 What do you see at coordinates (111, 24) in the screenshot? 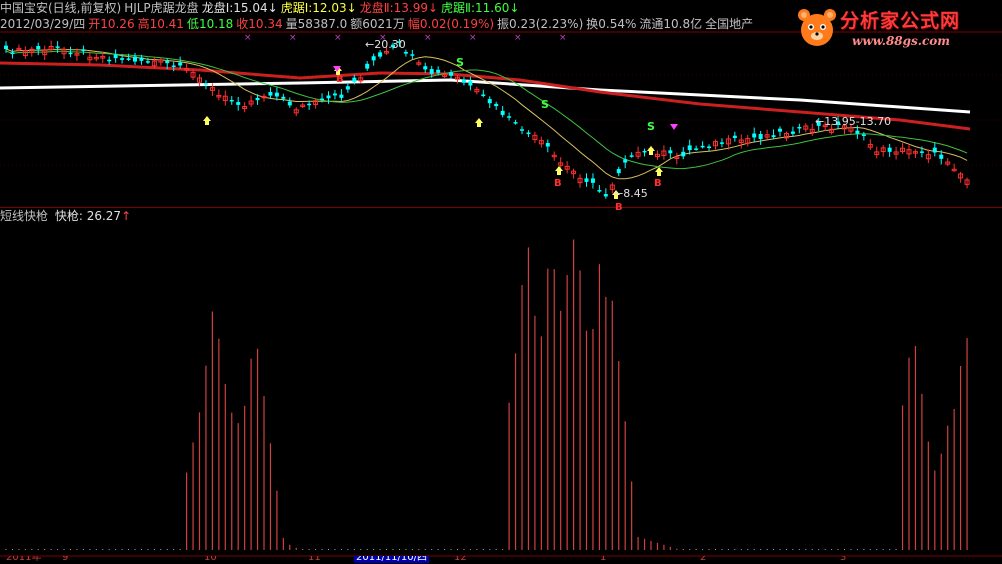
I see `quote-item-1: 开10.26` at bounding box center [111, 24].